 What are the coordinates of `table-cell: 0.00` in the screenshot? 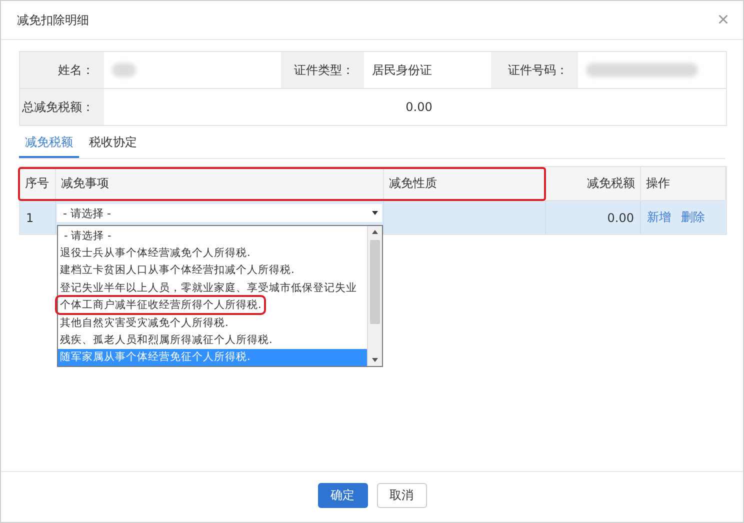 It's located at (620, 217).